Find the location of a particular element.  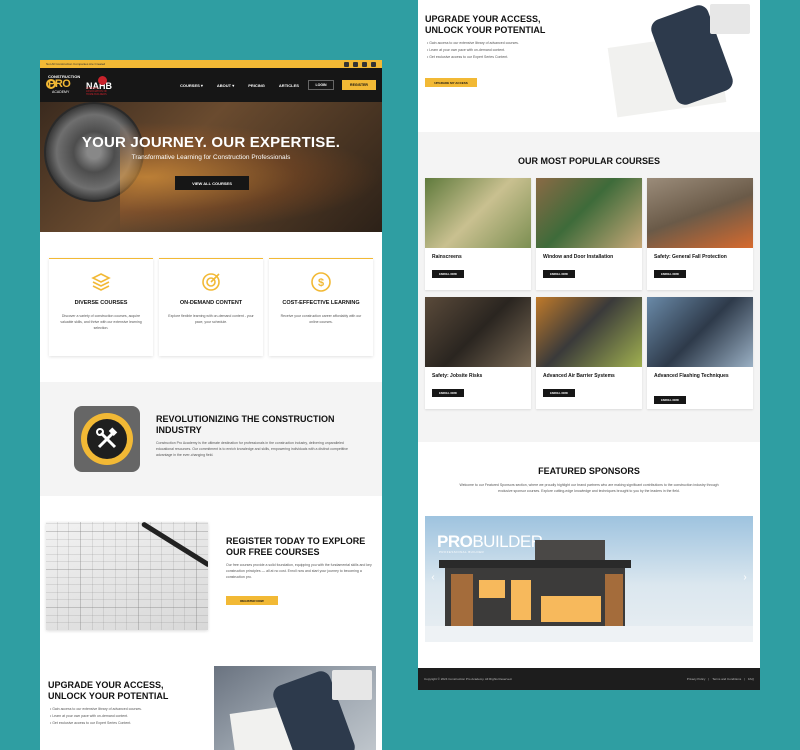

site-logo: CONSTRUCTION PRO ACADEMY is located at coordinates (64, 85).